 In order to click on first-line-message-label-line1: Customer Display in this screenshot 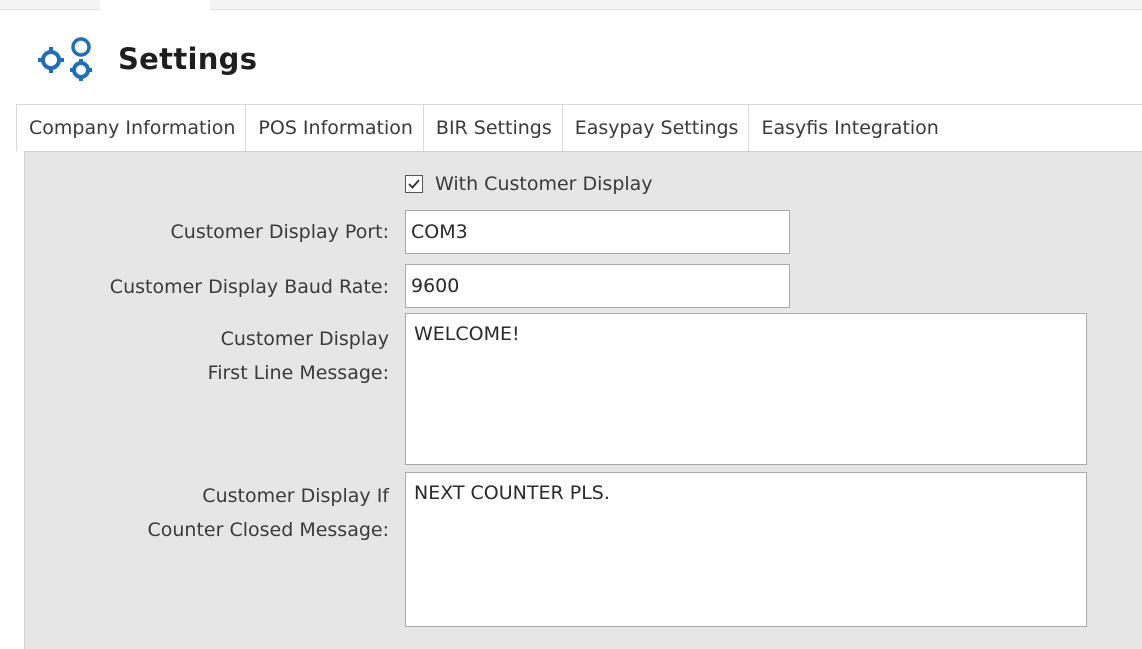, I will do `click(304, 339)`.